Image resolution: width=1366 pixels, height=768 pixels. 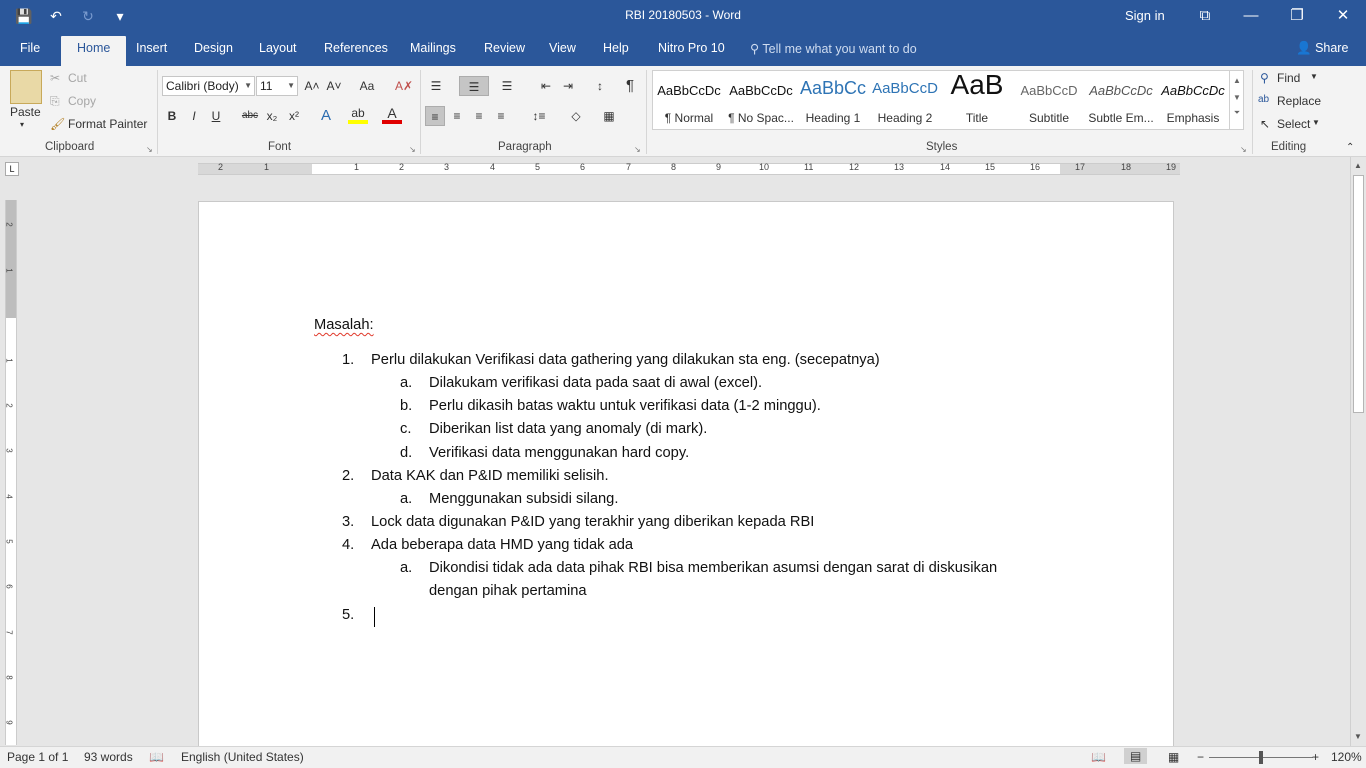 What do you see at coordinates (1200, 757) in the screenshot?
I see `zoom-out-button: −` at bounding box center [1200, 757].